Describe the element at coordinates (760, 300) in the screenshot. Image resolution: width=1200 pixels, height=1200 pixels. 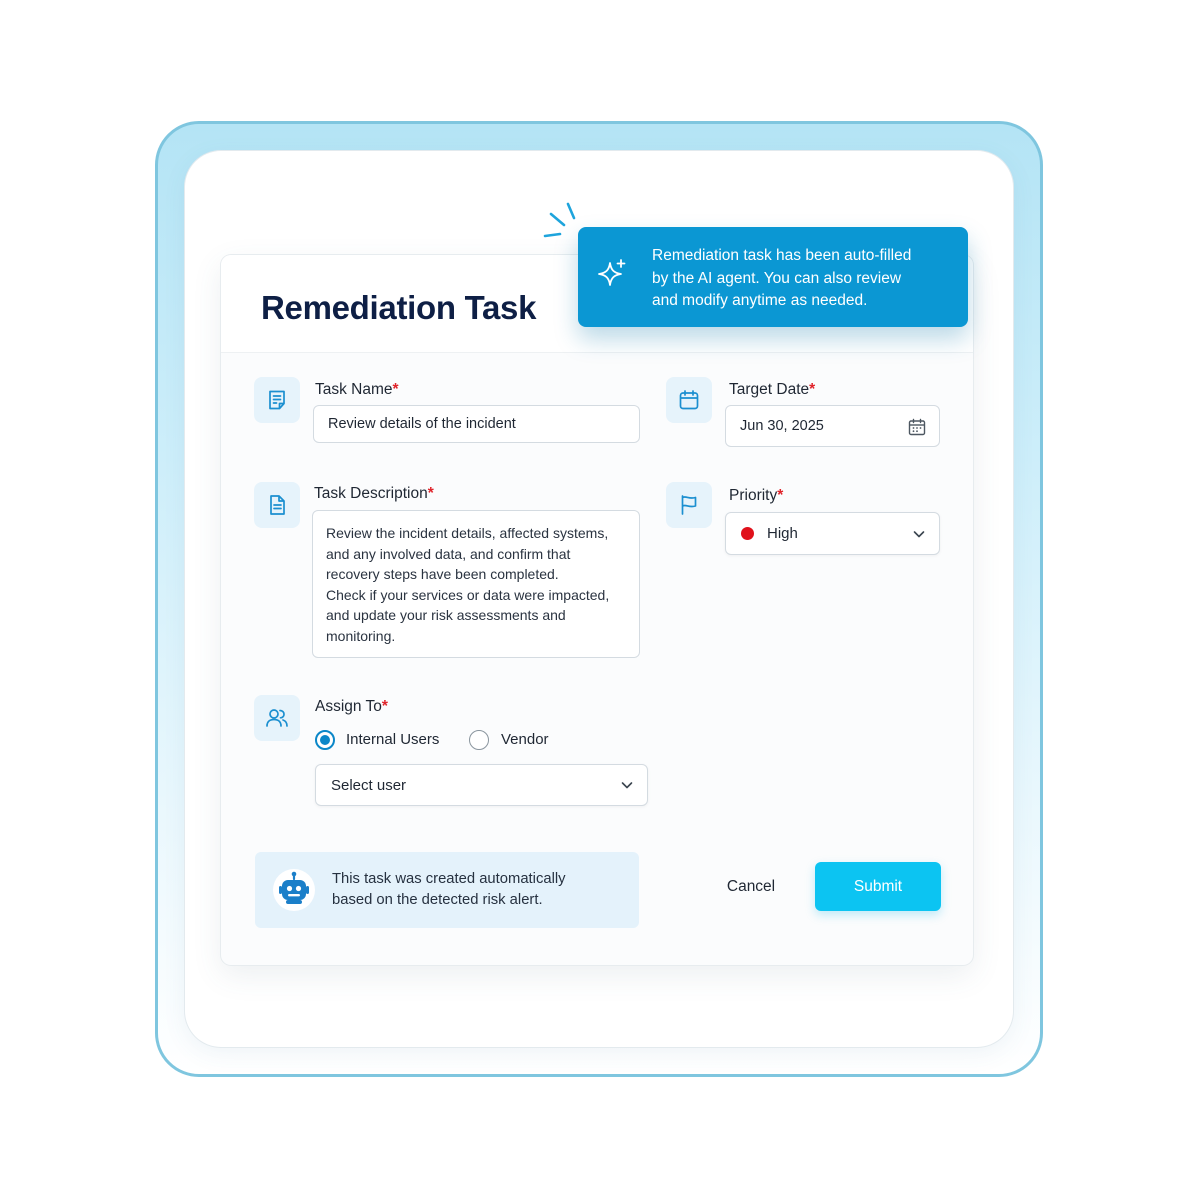
I see `ai-banner-line: and modify anytime as needed.` at that location.